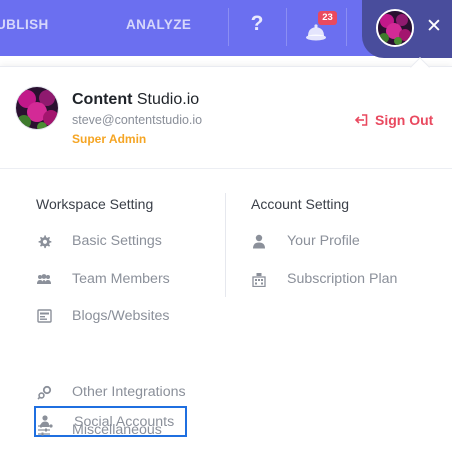 The image size is (452, 459). What do you see at coordinates (404, 120) in the screenshot?
I see `sign-out-label: Sign Out` at bounding box center [404, 120].